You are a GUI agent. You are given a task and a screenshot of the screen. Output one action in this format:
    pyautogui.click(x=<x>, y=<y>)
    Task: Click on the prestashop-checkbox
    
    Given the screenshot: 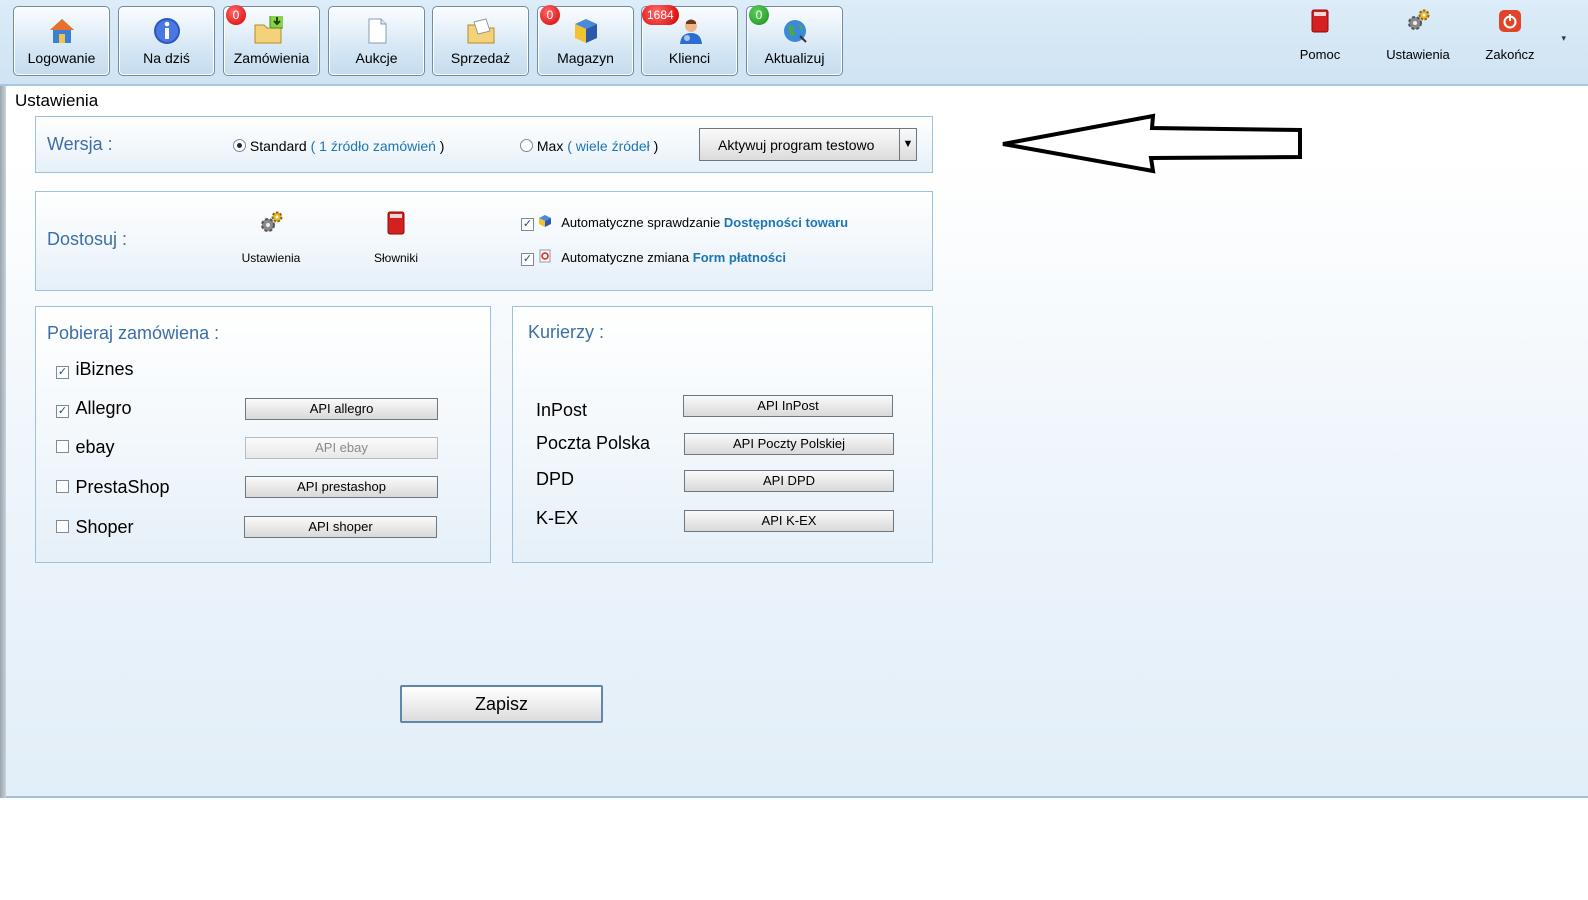 What is the action you would take?
    pyautogui.click(x=62, y=486)
    